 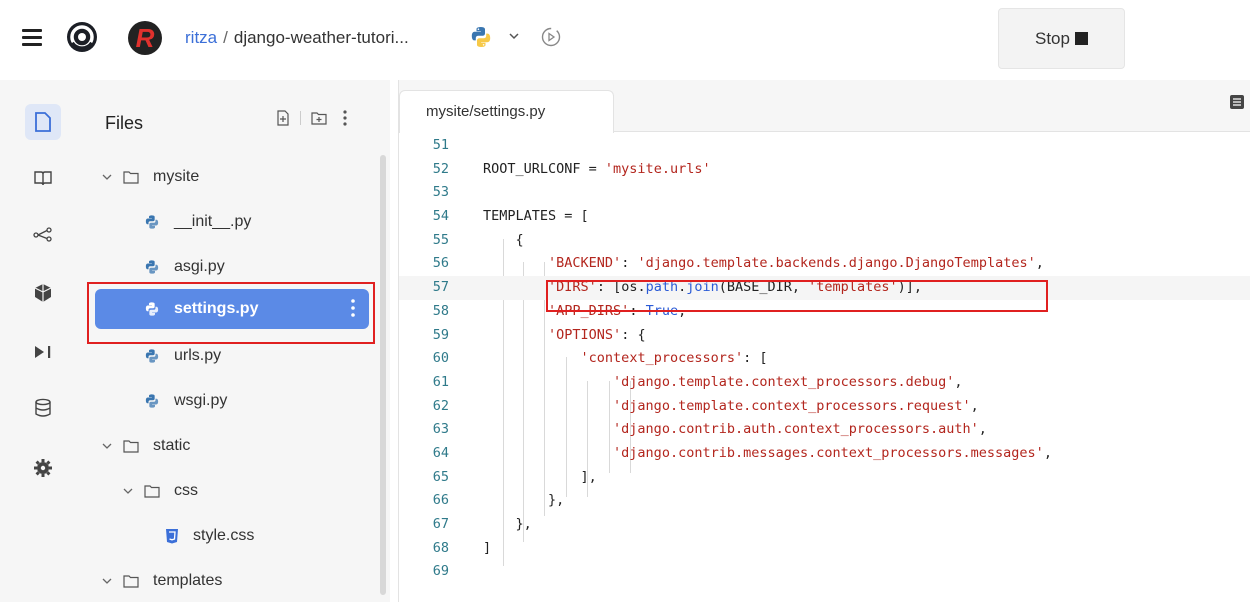 What do you see at coordinates (440, 263) in the screenshot?
I see `line-number: 56` at bounding box center [440, 263].